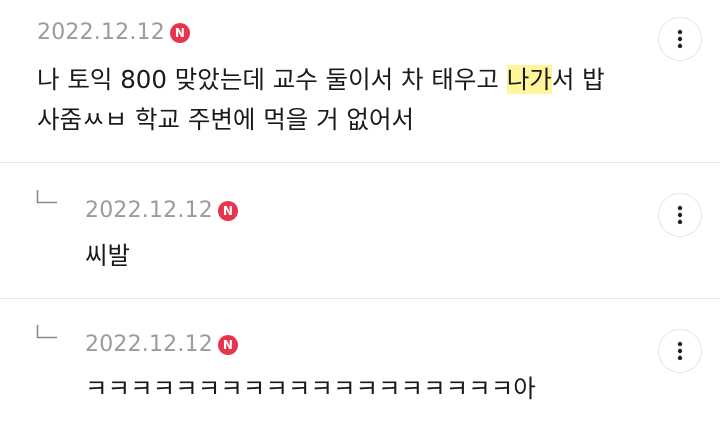 This screenshot has width=720, height=424. Describe the element at coordinates (272, 79) in the screenshot. I see `comment-text-segment: 나 토익 800 맞았는데 교수 둘이서 차 태우고` at that location.